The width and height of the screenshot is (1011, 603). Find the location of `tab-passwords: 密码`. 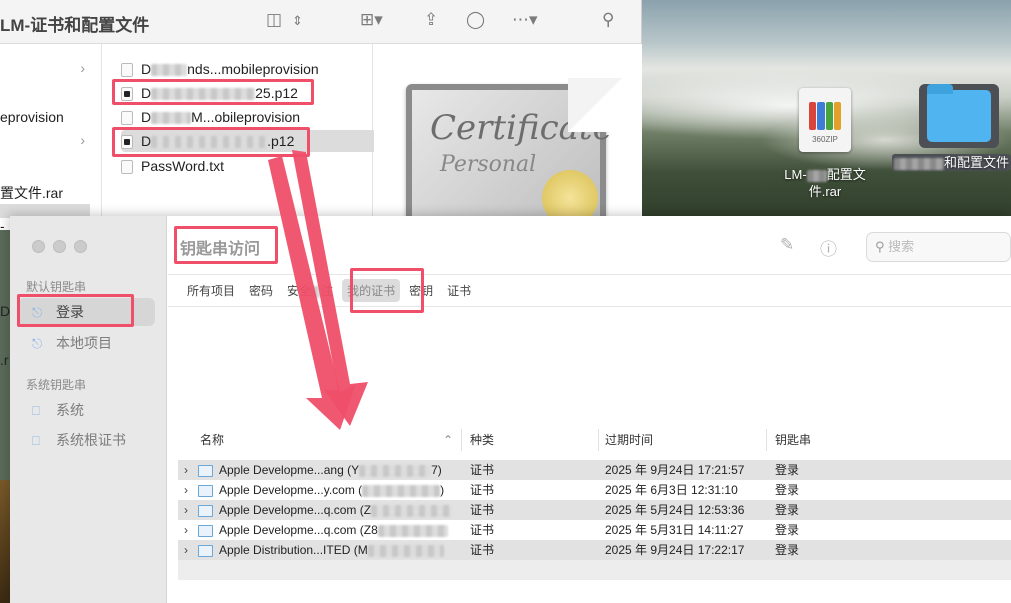

tab-passwords: 密码 is located at coordinates (261, 290).